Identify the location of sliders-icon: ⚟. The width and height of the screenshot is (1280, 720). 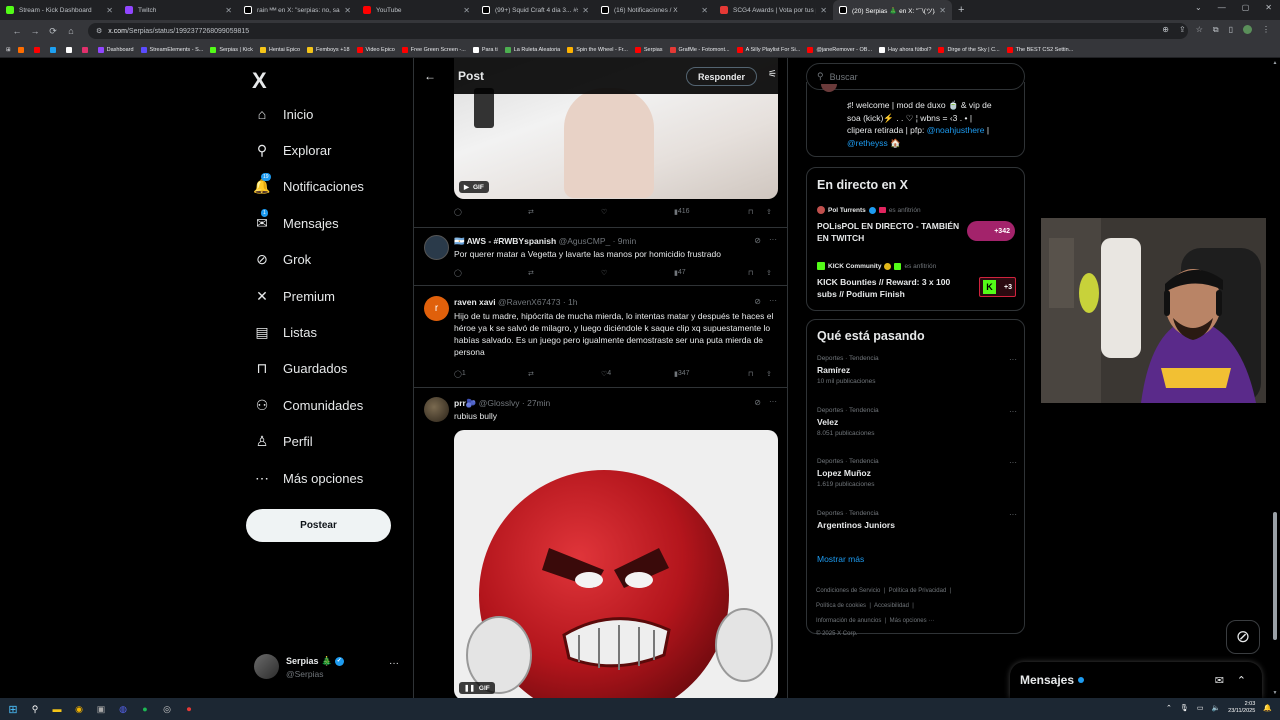
(772, 74).